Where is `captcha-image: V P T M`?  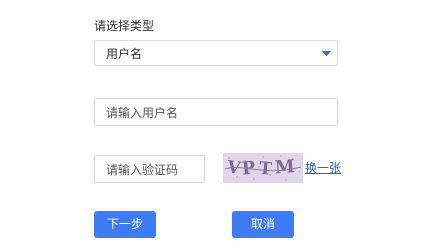
captcha-image: V P T M is located at coordinates (263, 168).